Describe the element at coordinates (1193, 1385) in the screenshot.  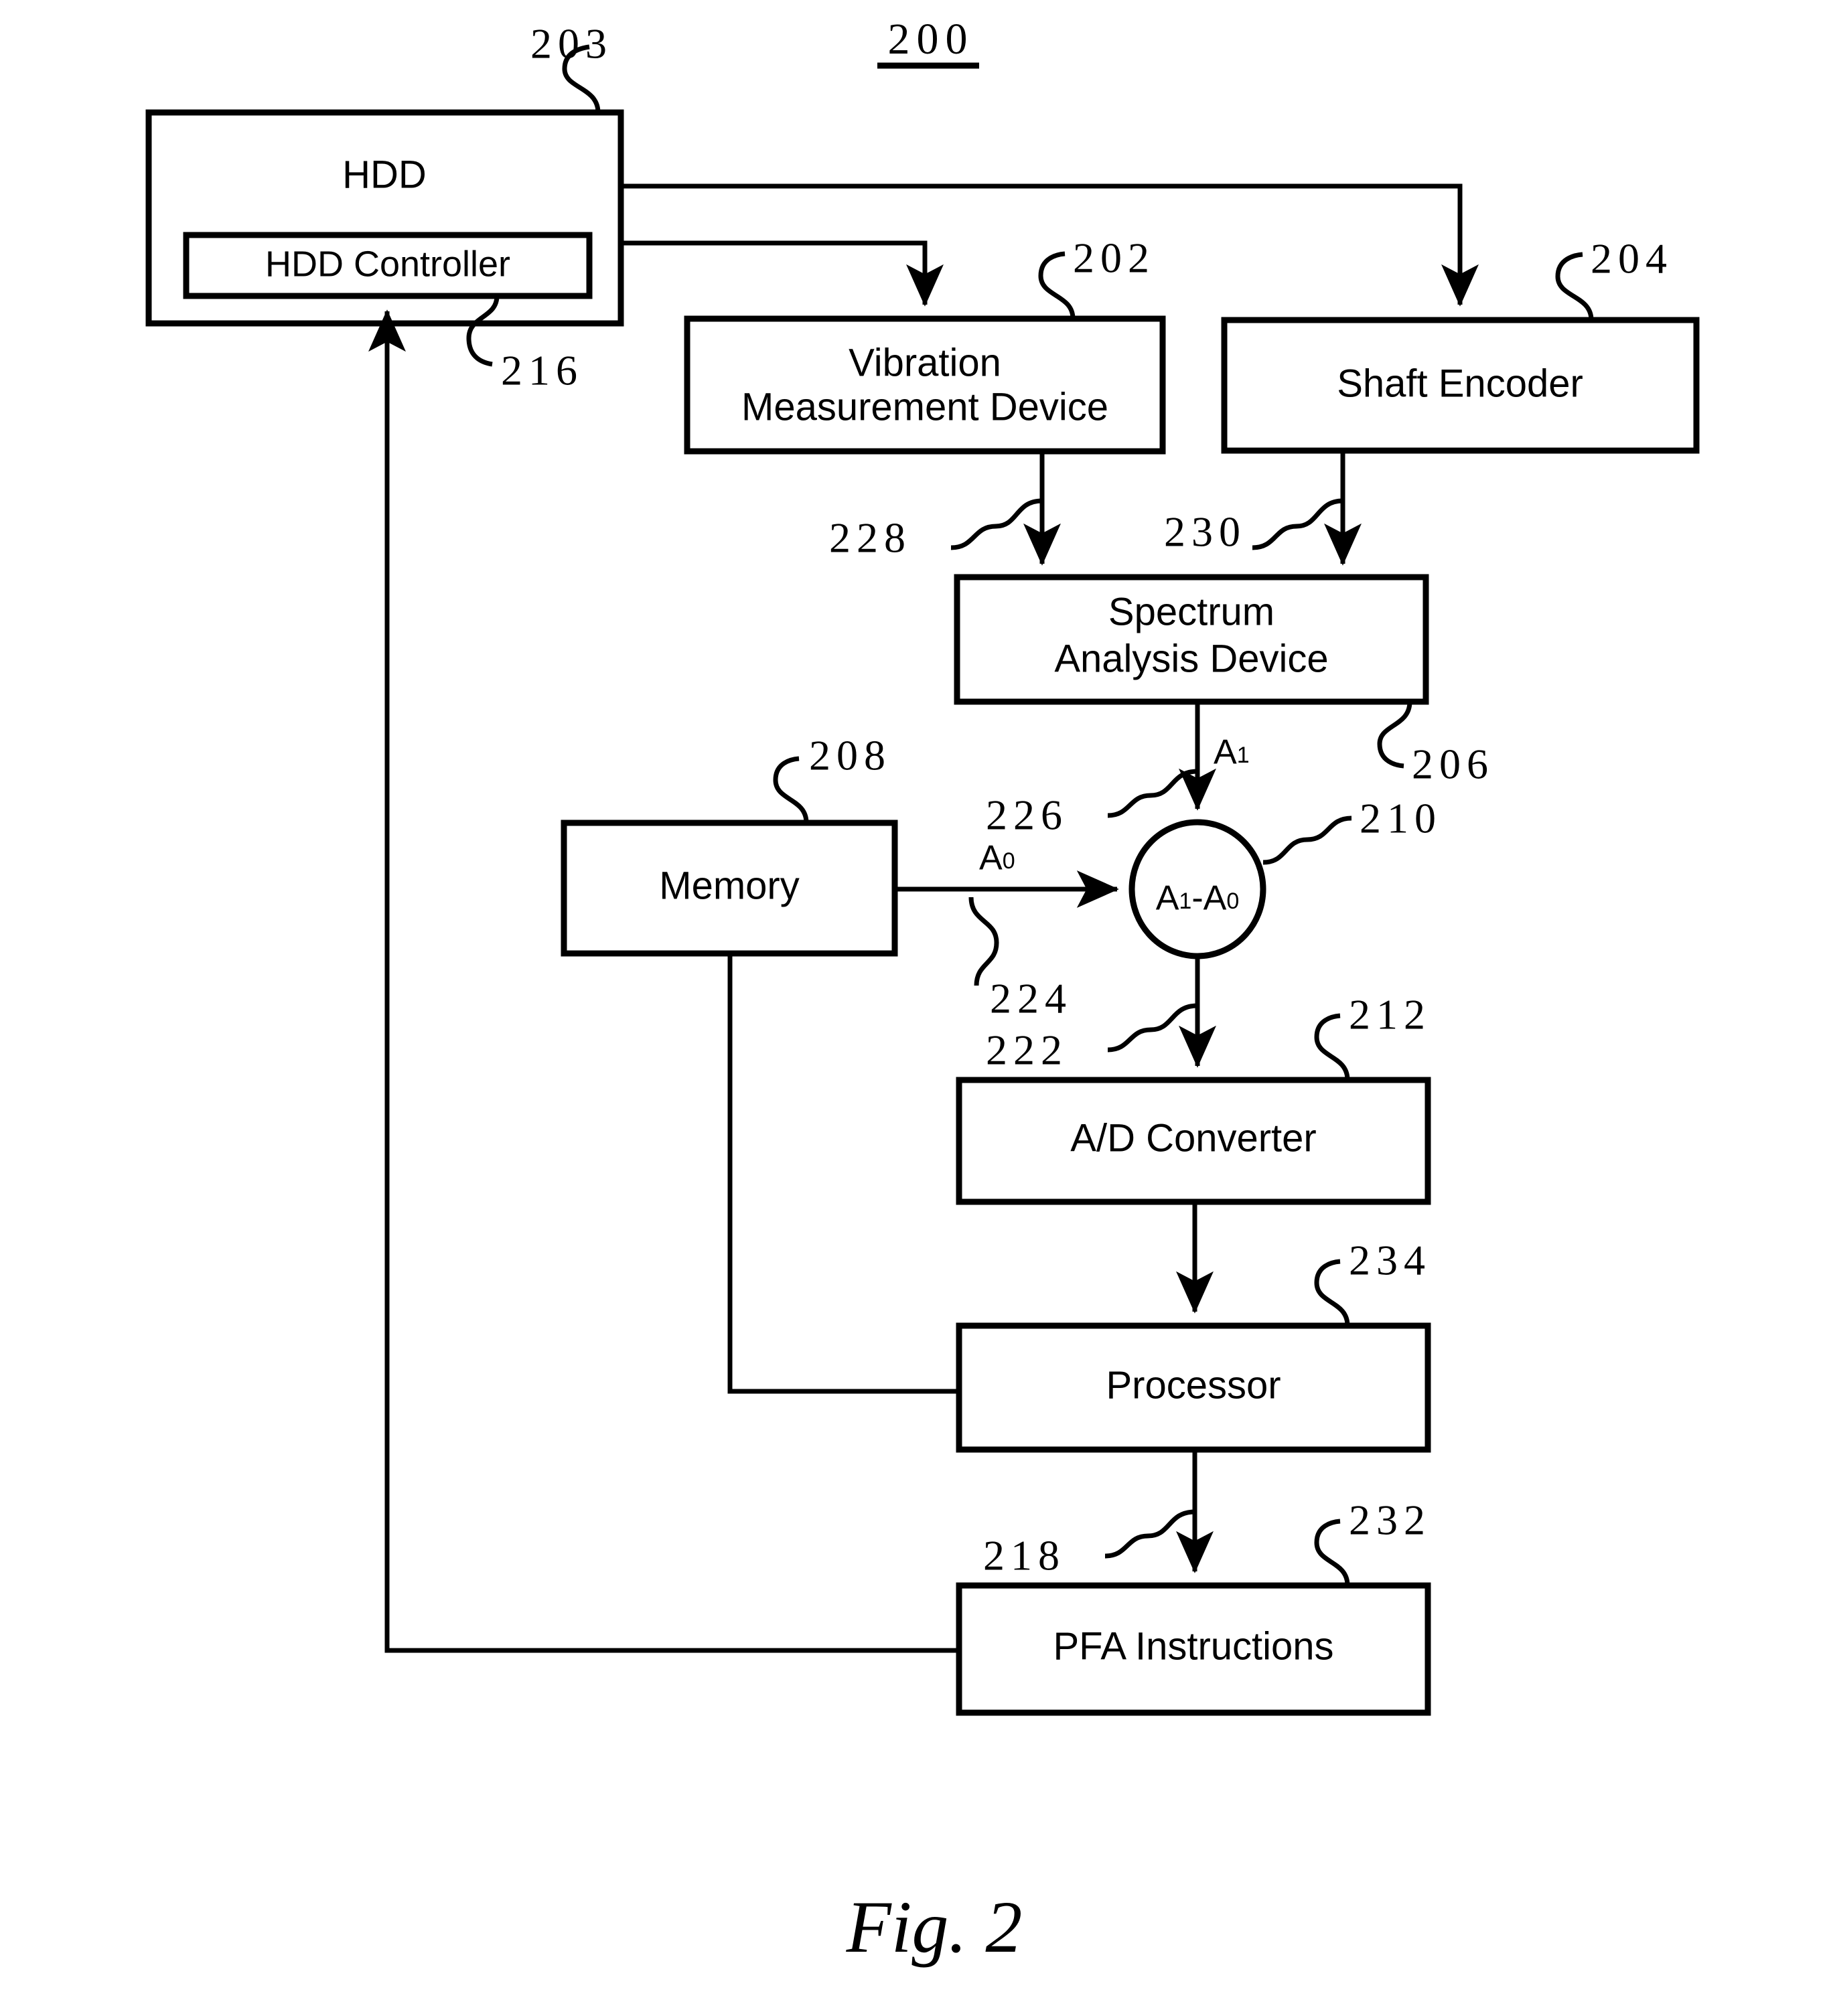
I see `processor-label: Processor` at that location.